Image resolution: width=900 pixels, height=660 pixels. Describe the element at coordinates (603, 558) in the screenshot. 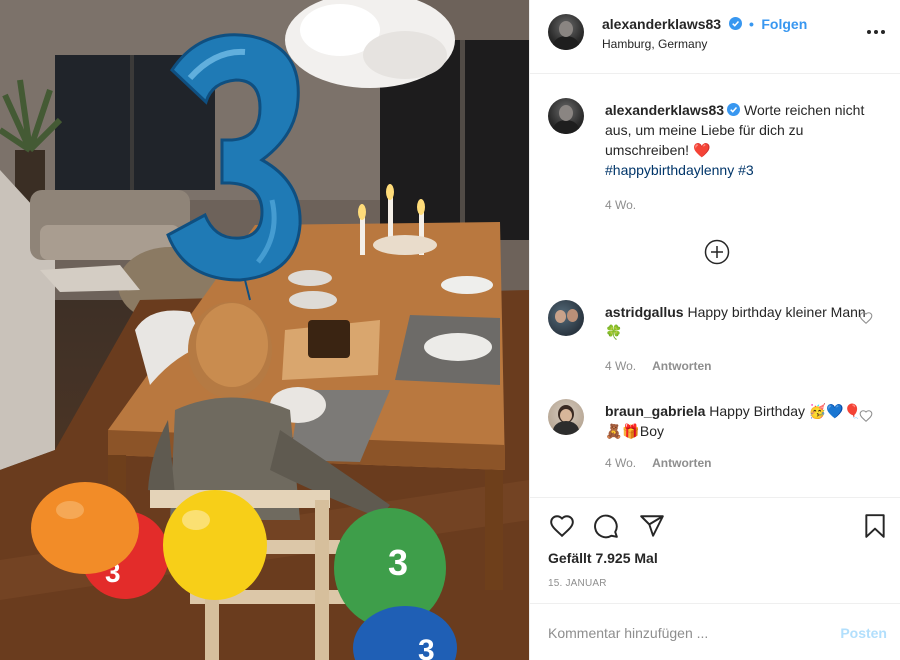

I see `likes-count: Gefällt 7.925 Mal` at that location.